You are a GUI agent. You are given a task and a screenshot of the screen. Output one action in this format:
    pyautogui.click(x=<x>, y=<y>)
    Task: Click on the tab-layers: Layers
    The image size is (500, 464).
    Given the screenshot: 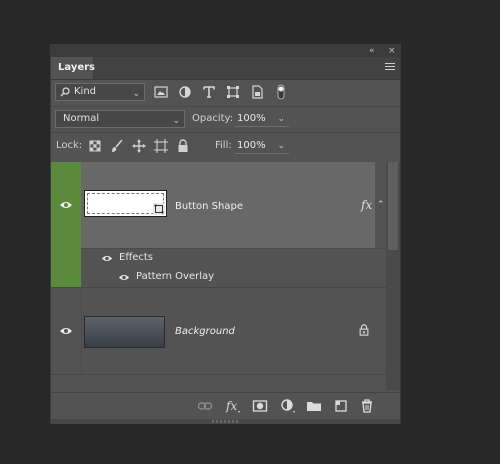 What is the action you would take?
    pyautogui.click(x=73, y=68)
    